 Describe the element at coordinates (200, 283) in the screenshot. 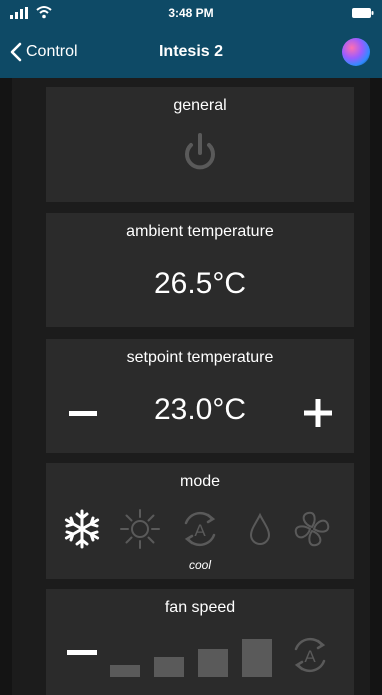

I see `ambient-temperature-value: 26.5°C` at that location.